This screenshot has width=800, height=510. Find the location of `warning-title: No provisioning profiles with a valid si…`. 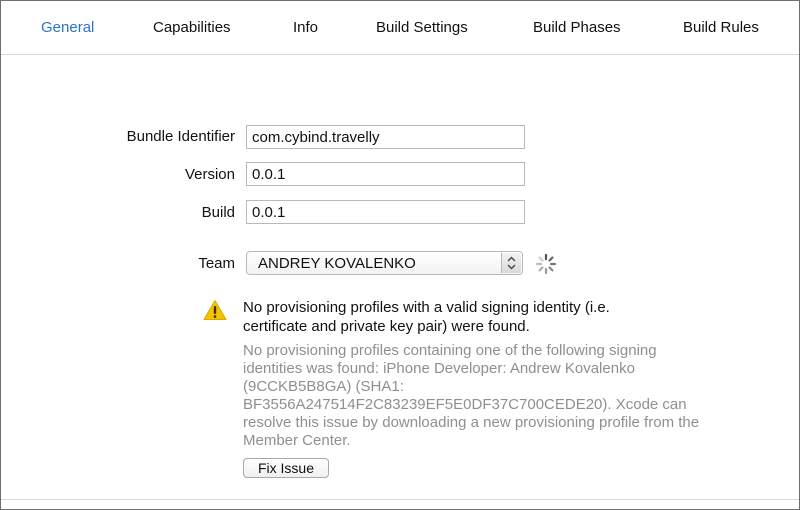

warning-title: No provisioning profiles with a valid si… is located at coordinates (426, 317).